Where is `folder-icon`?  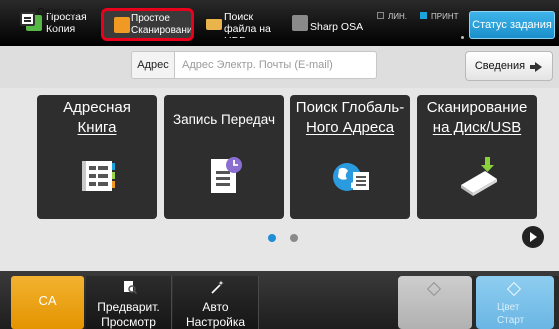
folder-icon is located at coordinates (214, 24).